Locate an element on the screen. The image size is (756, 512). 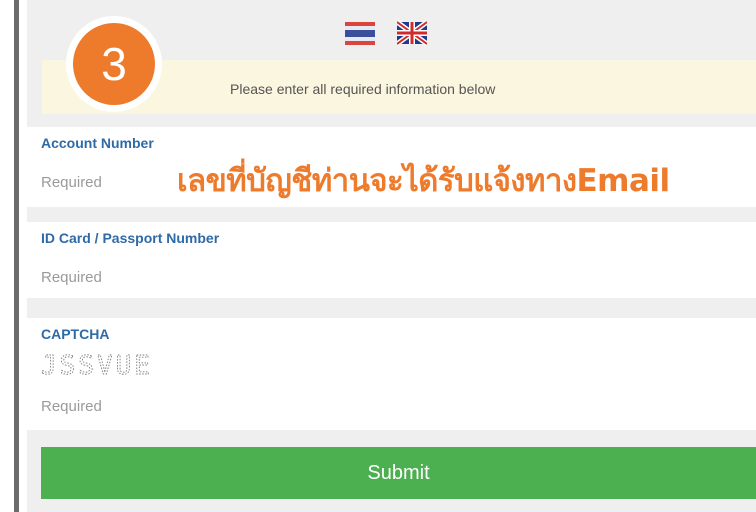
id-card-input is located at coordinates (381, 277).